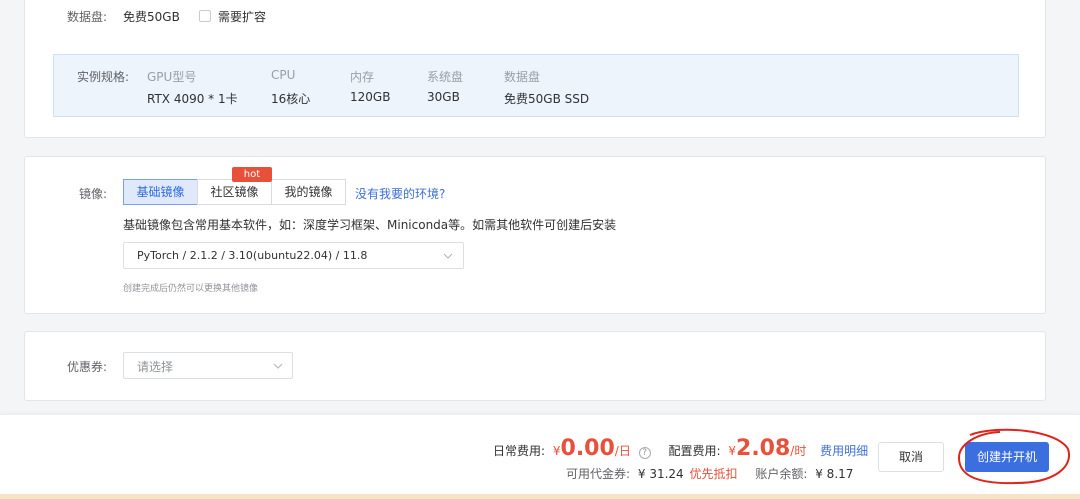  Describe the element at coordinates (205, 16) in the screenshot. I see `expand-checkbox` at that location.